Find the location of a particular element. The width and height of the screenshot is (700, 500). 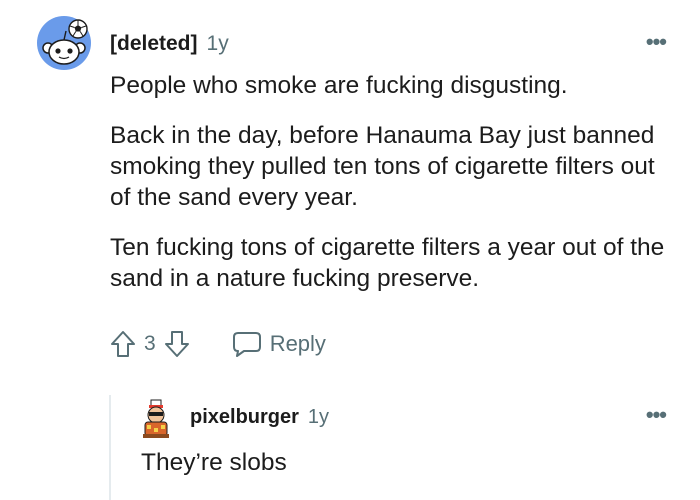

pixel-avatar-icon is located at coordinates (156, 418).